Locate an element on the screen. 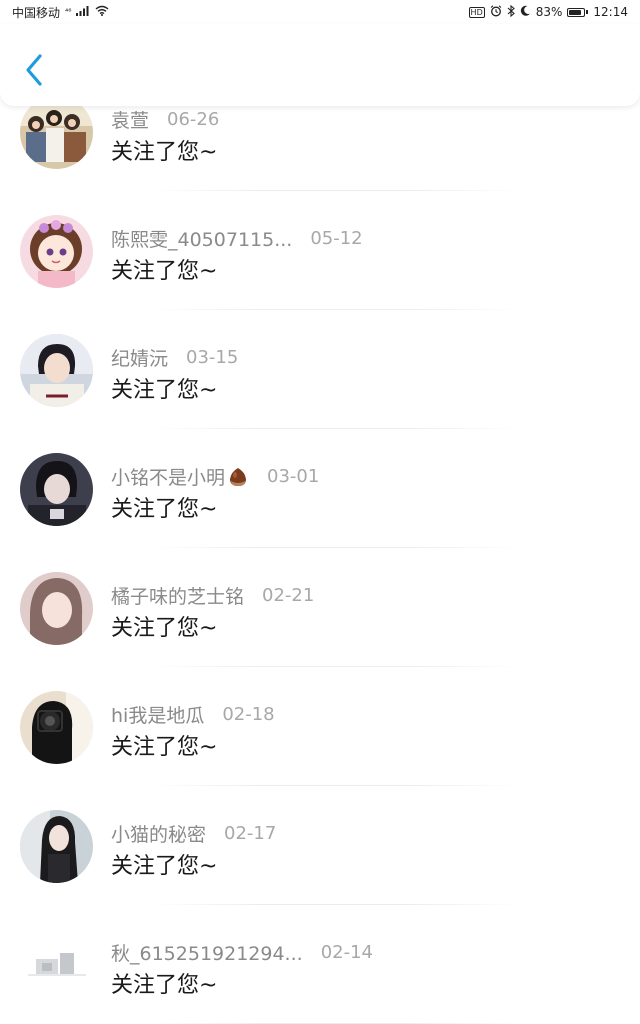 The height and width of the screenshot is (1024, 640). alarm-icon is located at coordinates (496, 12).